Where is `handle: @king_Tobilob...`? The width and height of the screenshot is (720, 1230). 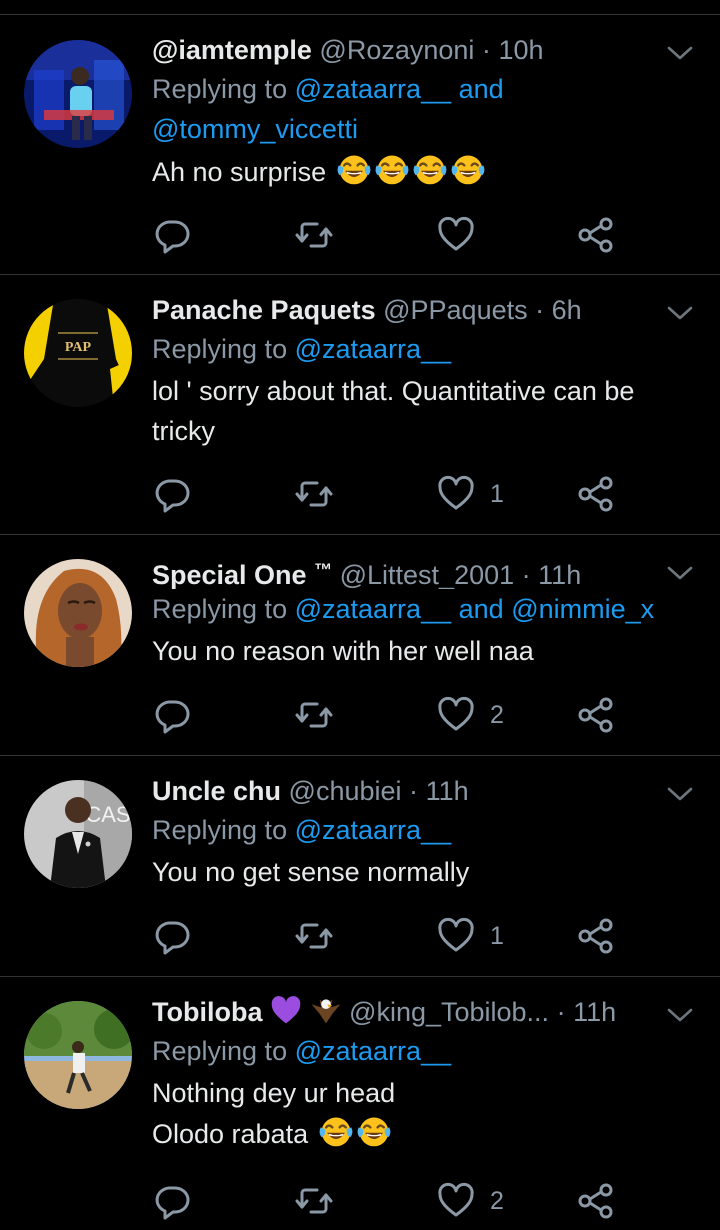 handle: @king_Tobilob... is located at coordinates (449, 1012).